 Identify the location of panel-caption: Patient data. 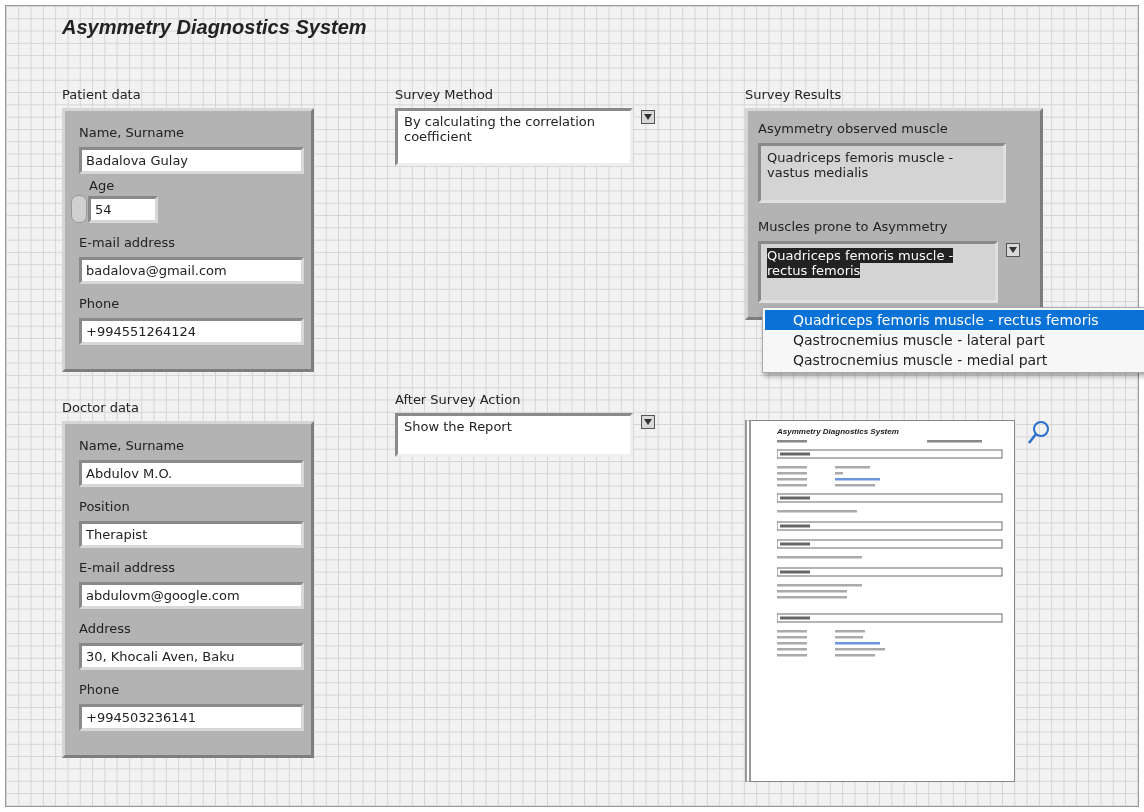
(101, 94).